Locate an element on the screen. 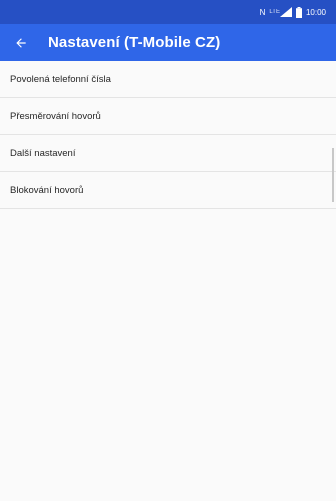 The width and height of the screenshot is (336, 501). battery-icon is located at coordinates (298, 12).